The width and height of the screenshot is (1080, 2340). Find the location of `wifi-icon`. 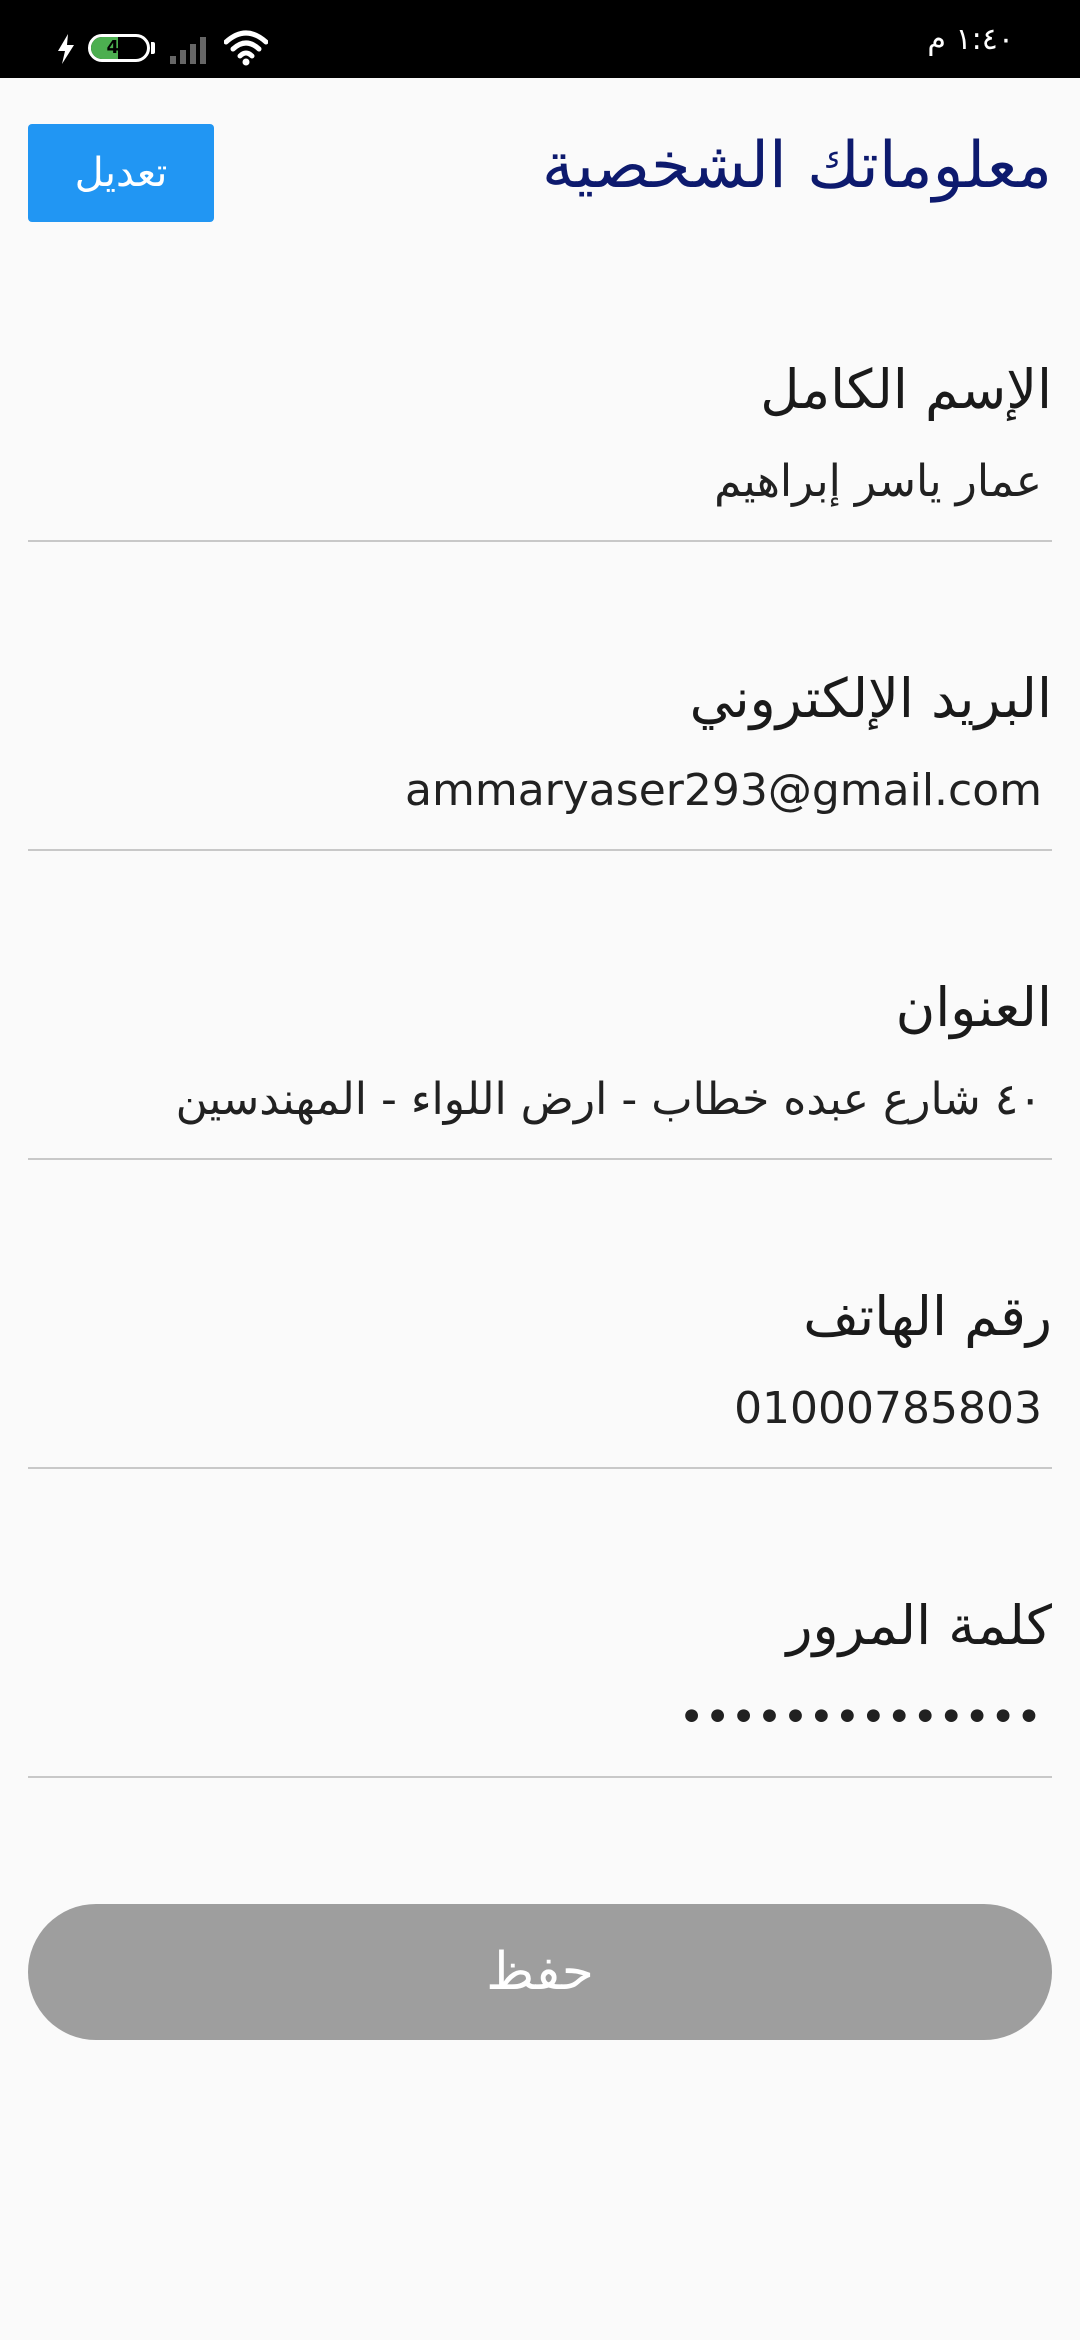

wifi-icon is located at coordinates (246, 50).